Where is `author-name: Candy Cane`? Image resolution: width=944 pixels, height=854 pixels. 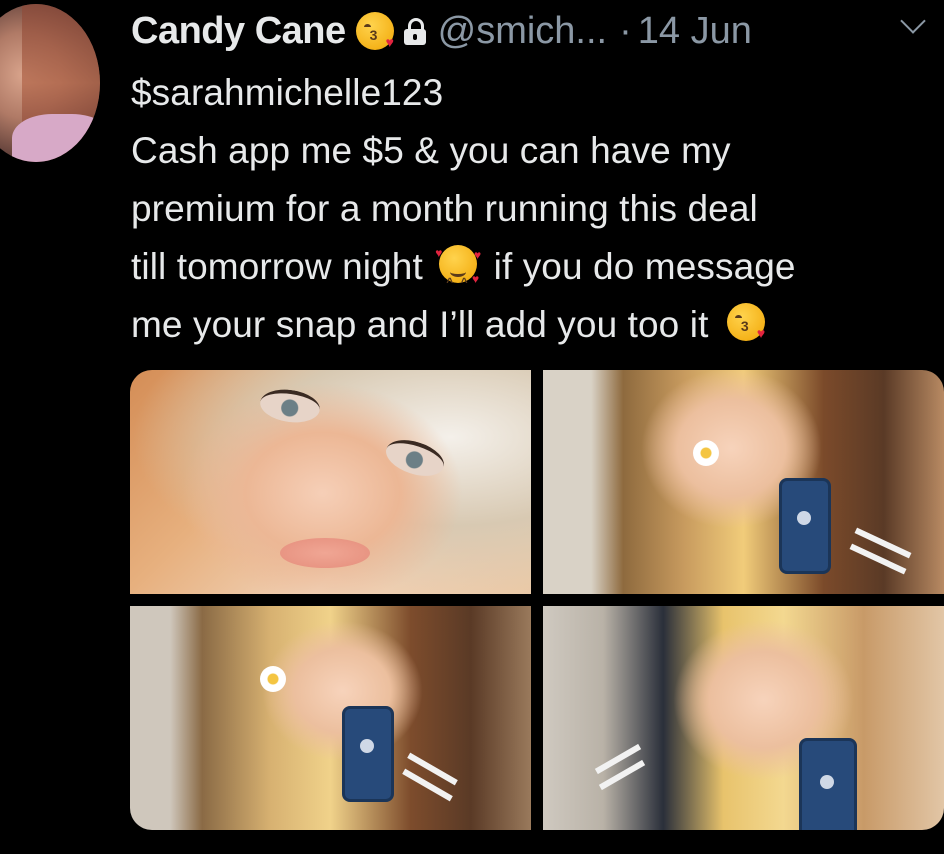
author-name: Candy Cane is located at coordinates (238, 31).